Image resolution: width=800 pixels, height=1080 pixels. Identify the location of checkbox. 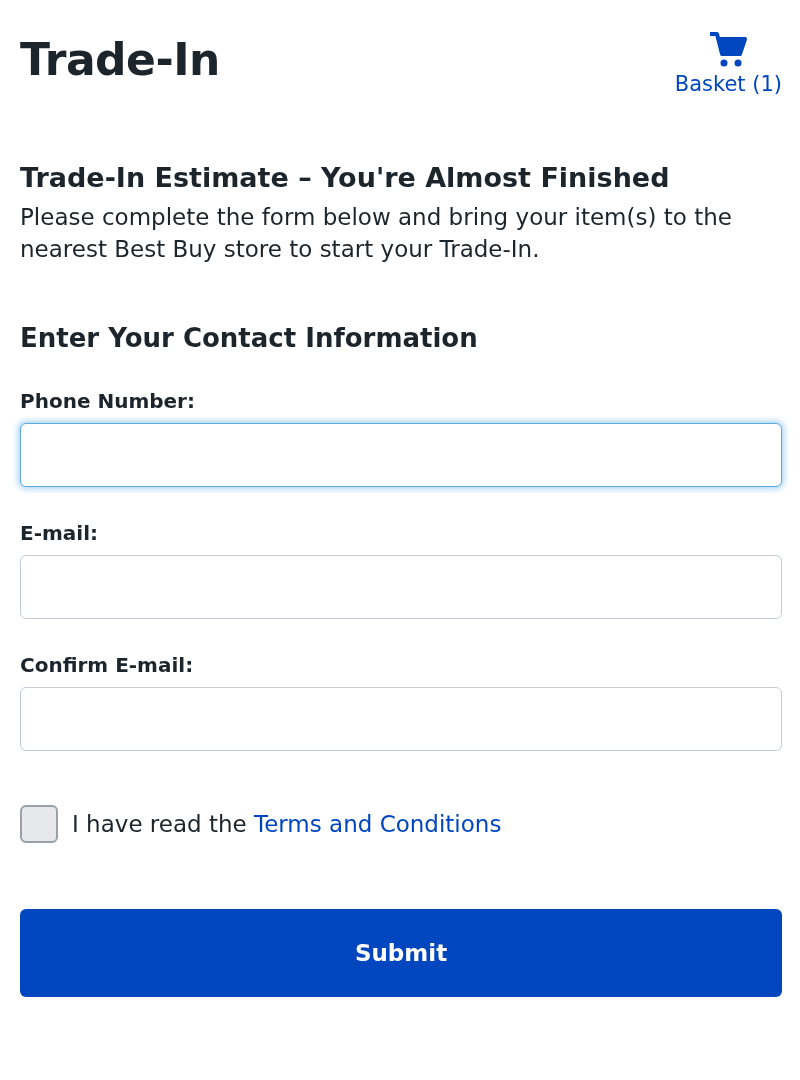
(39, 824).